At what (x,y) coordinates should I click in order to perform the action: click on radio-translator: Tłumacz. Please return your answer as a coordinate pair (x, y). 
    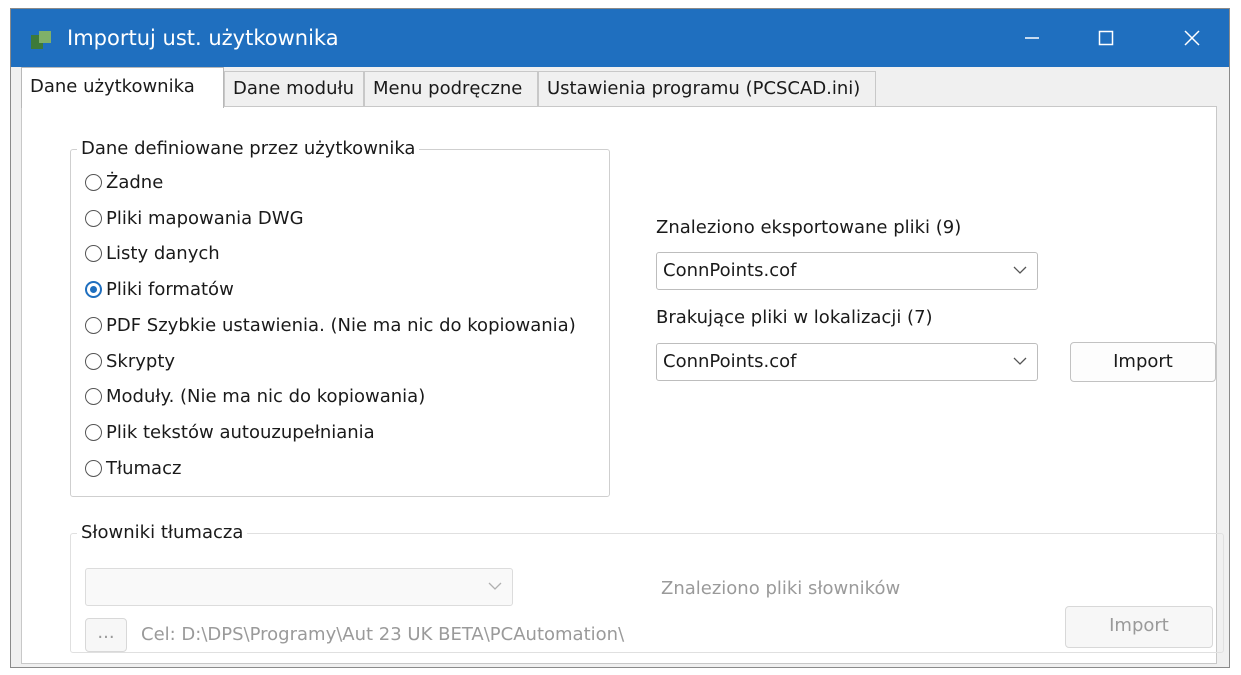
    Looking at the image, I should click on (133, 468).